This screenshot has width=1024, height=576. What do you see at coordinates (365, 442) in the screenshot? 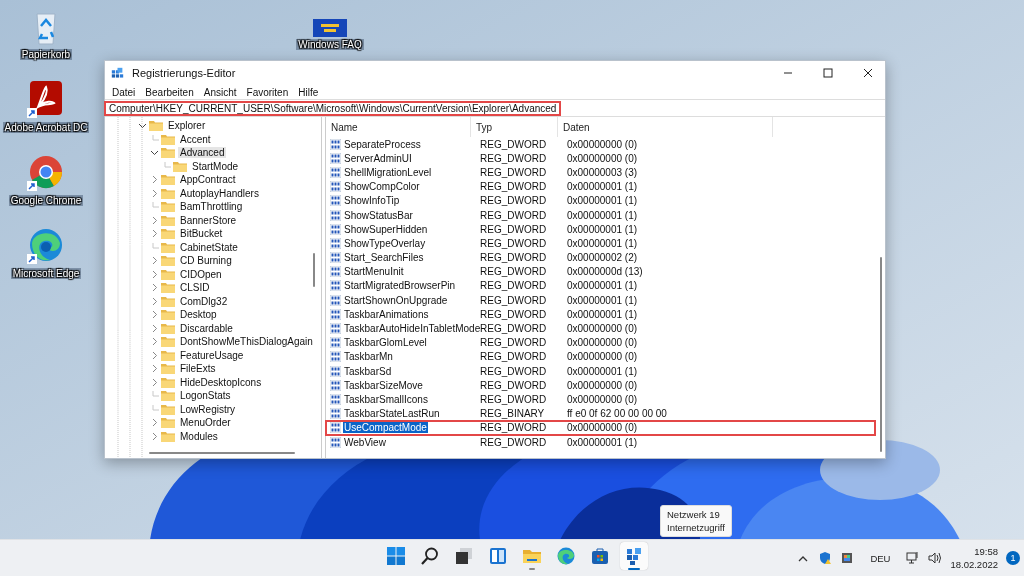
I see `value-name: WebView` at bounding box center [365, 442].